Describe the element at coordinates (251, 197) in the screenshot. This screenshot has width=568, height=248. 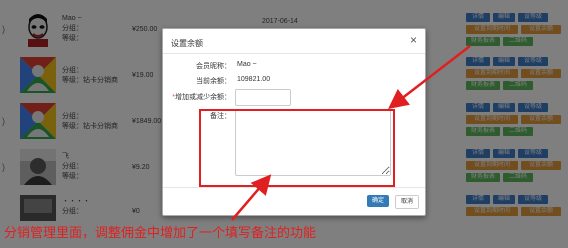
I see `arrow-from-caption` at that location.